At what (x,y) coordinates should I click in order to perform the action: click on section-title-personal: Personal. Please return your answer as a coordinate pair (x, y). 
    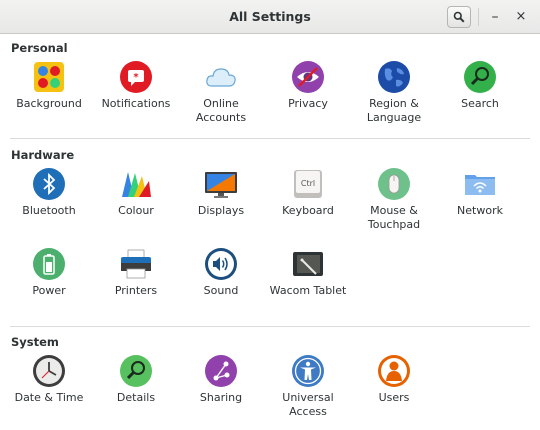
    Looking at the image, I should click on (39, 48).